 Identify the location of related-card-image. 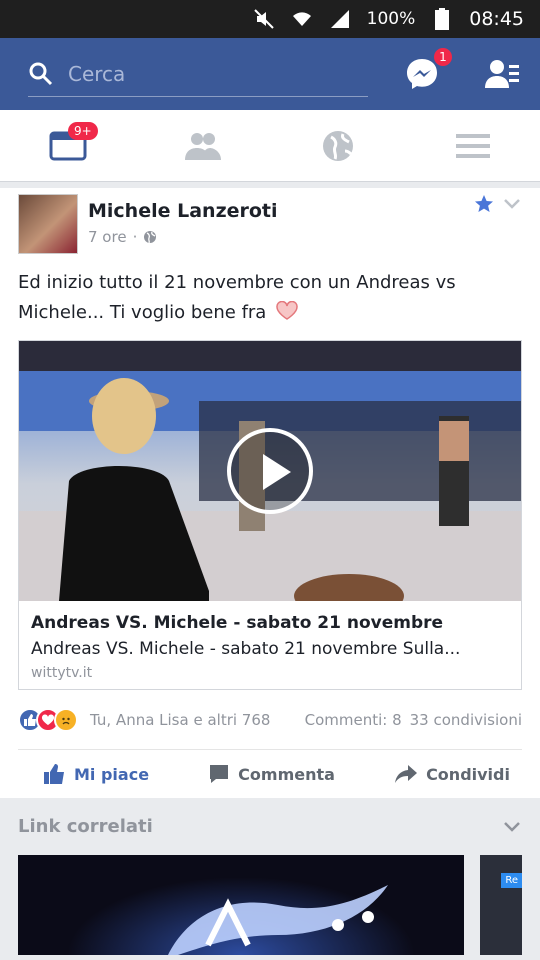
(278, 920).